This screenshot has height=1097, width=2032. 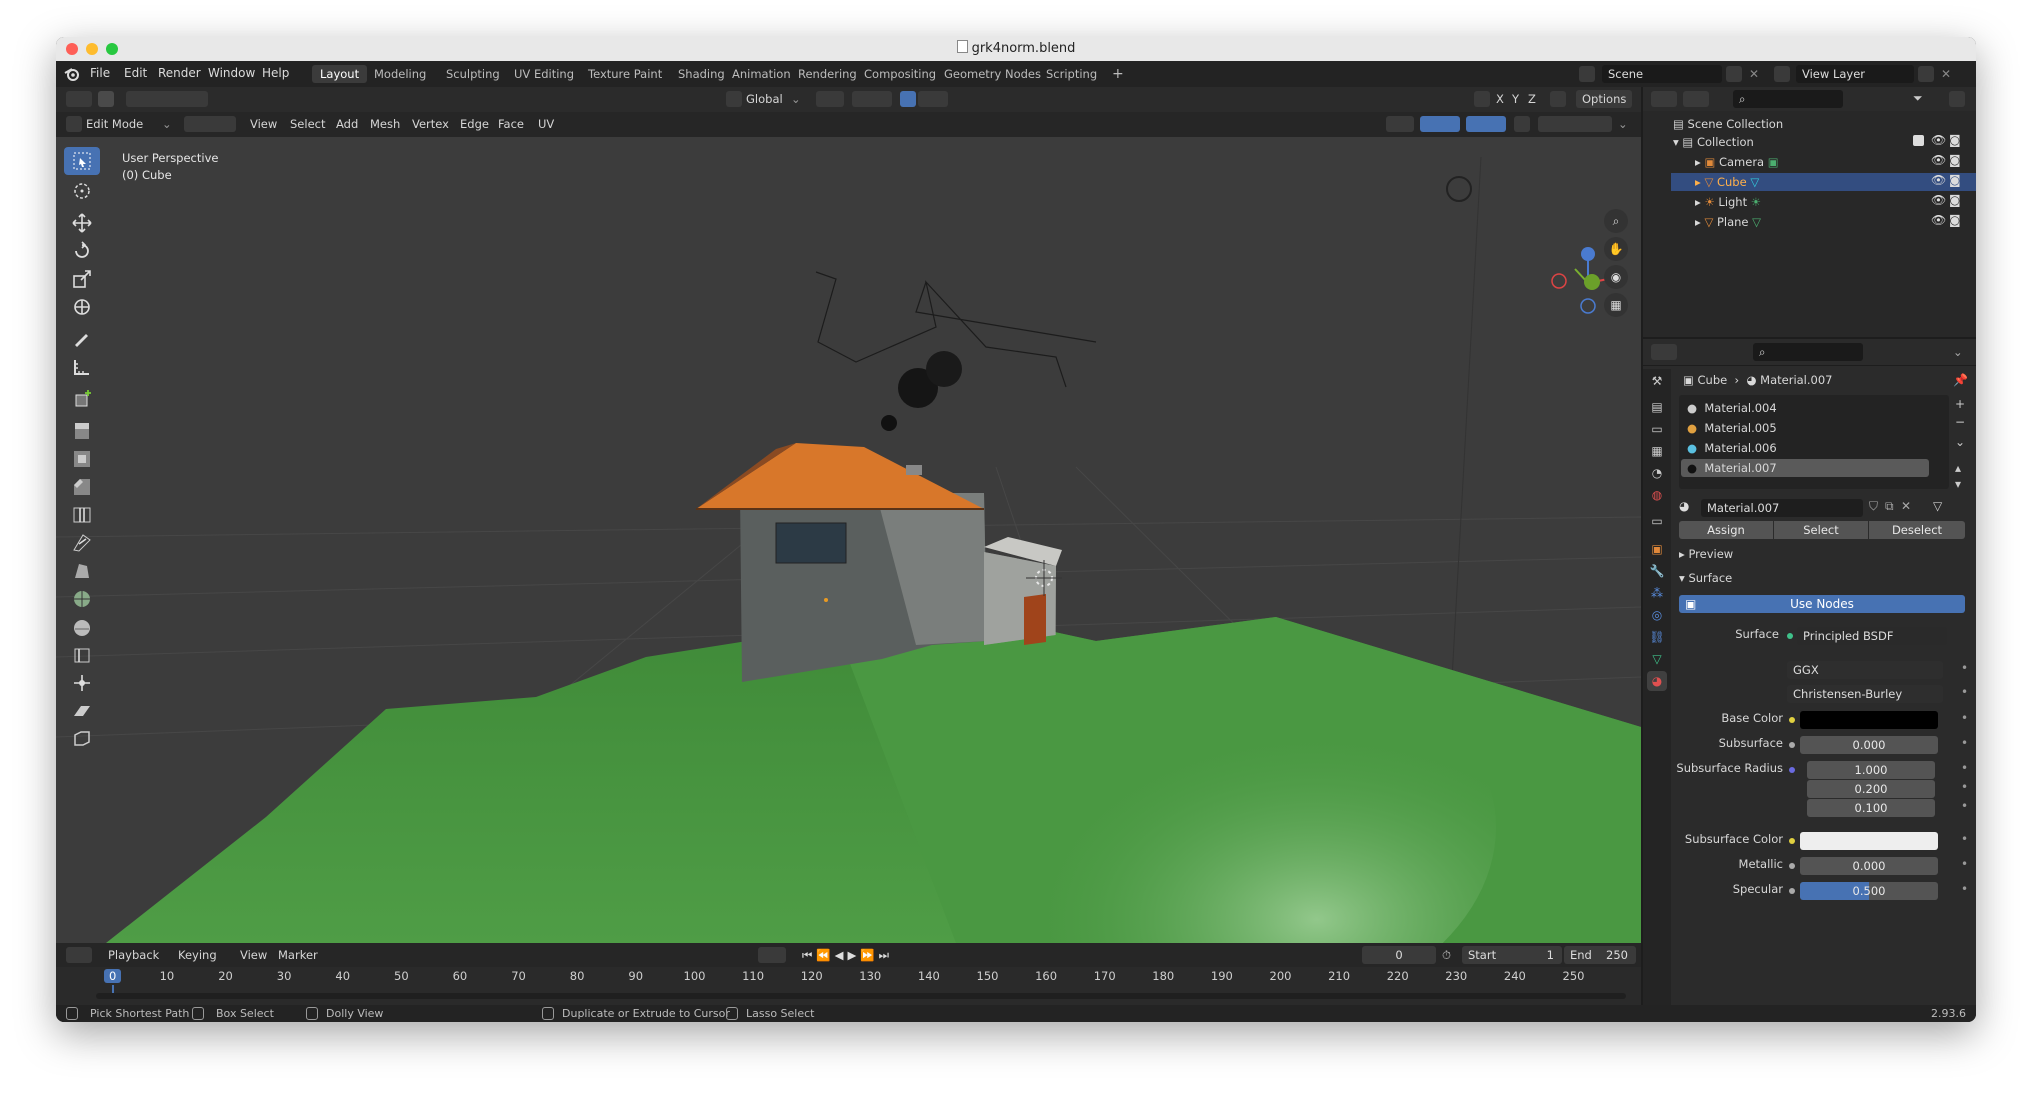 I want to click on spin-tool, so click(x=82, y=599).